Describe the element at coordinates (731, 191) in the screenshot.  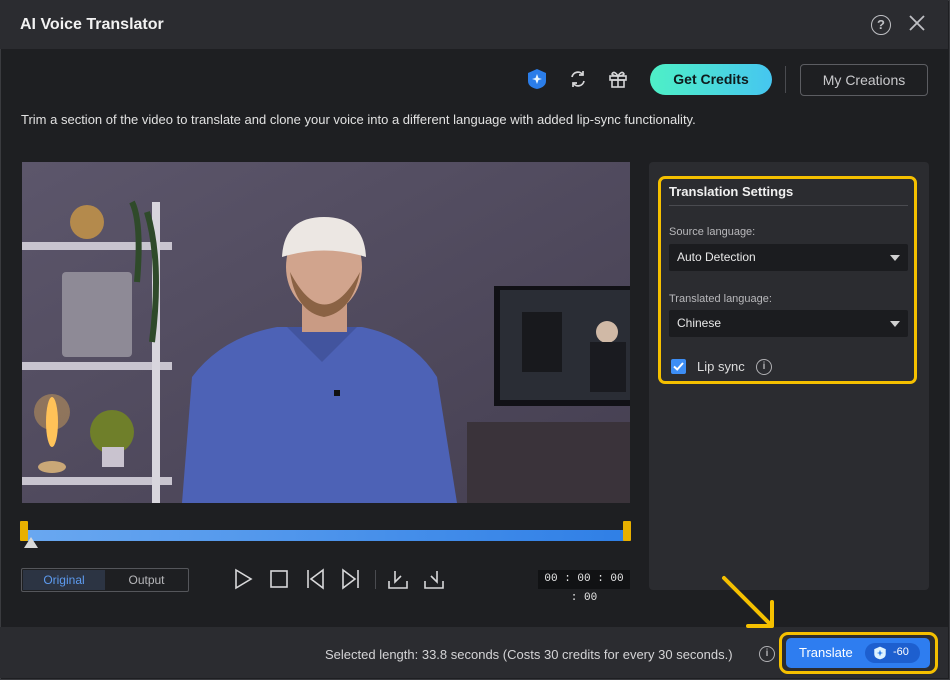
I see `settings-title: Translation Settings` at that location.